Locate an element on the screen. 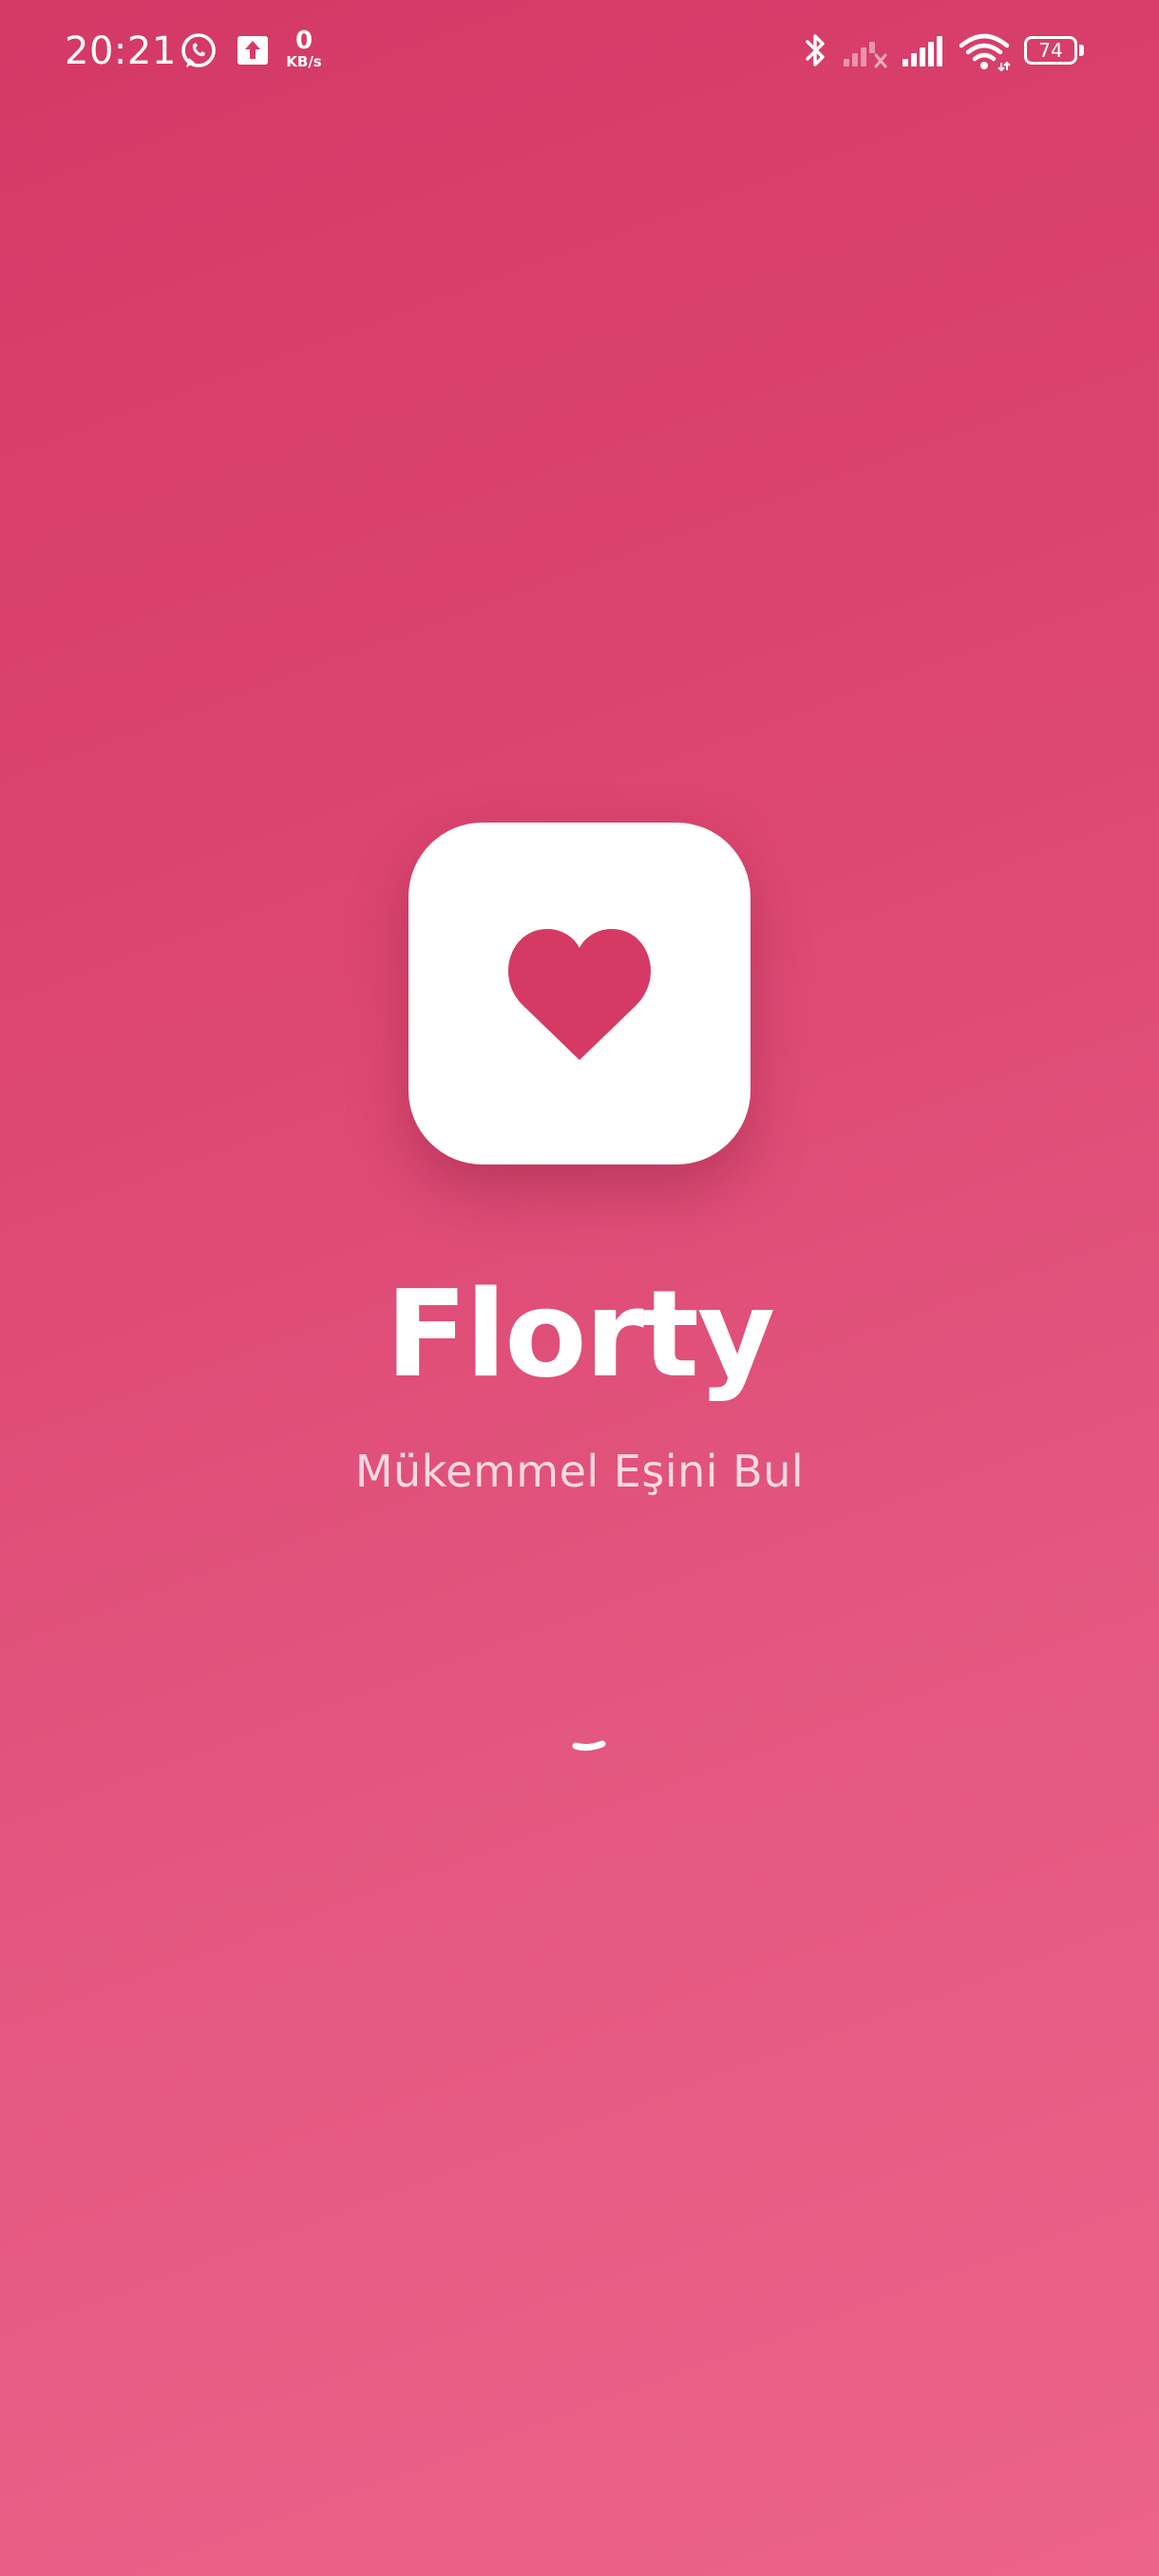 This screenshot has height=2576, width=1159. battery-tip is located at coordinates (1081, 50).